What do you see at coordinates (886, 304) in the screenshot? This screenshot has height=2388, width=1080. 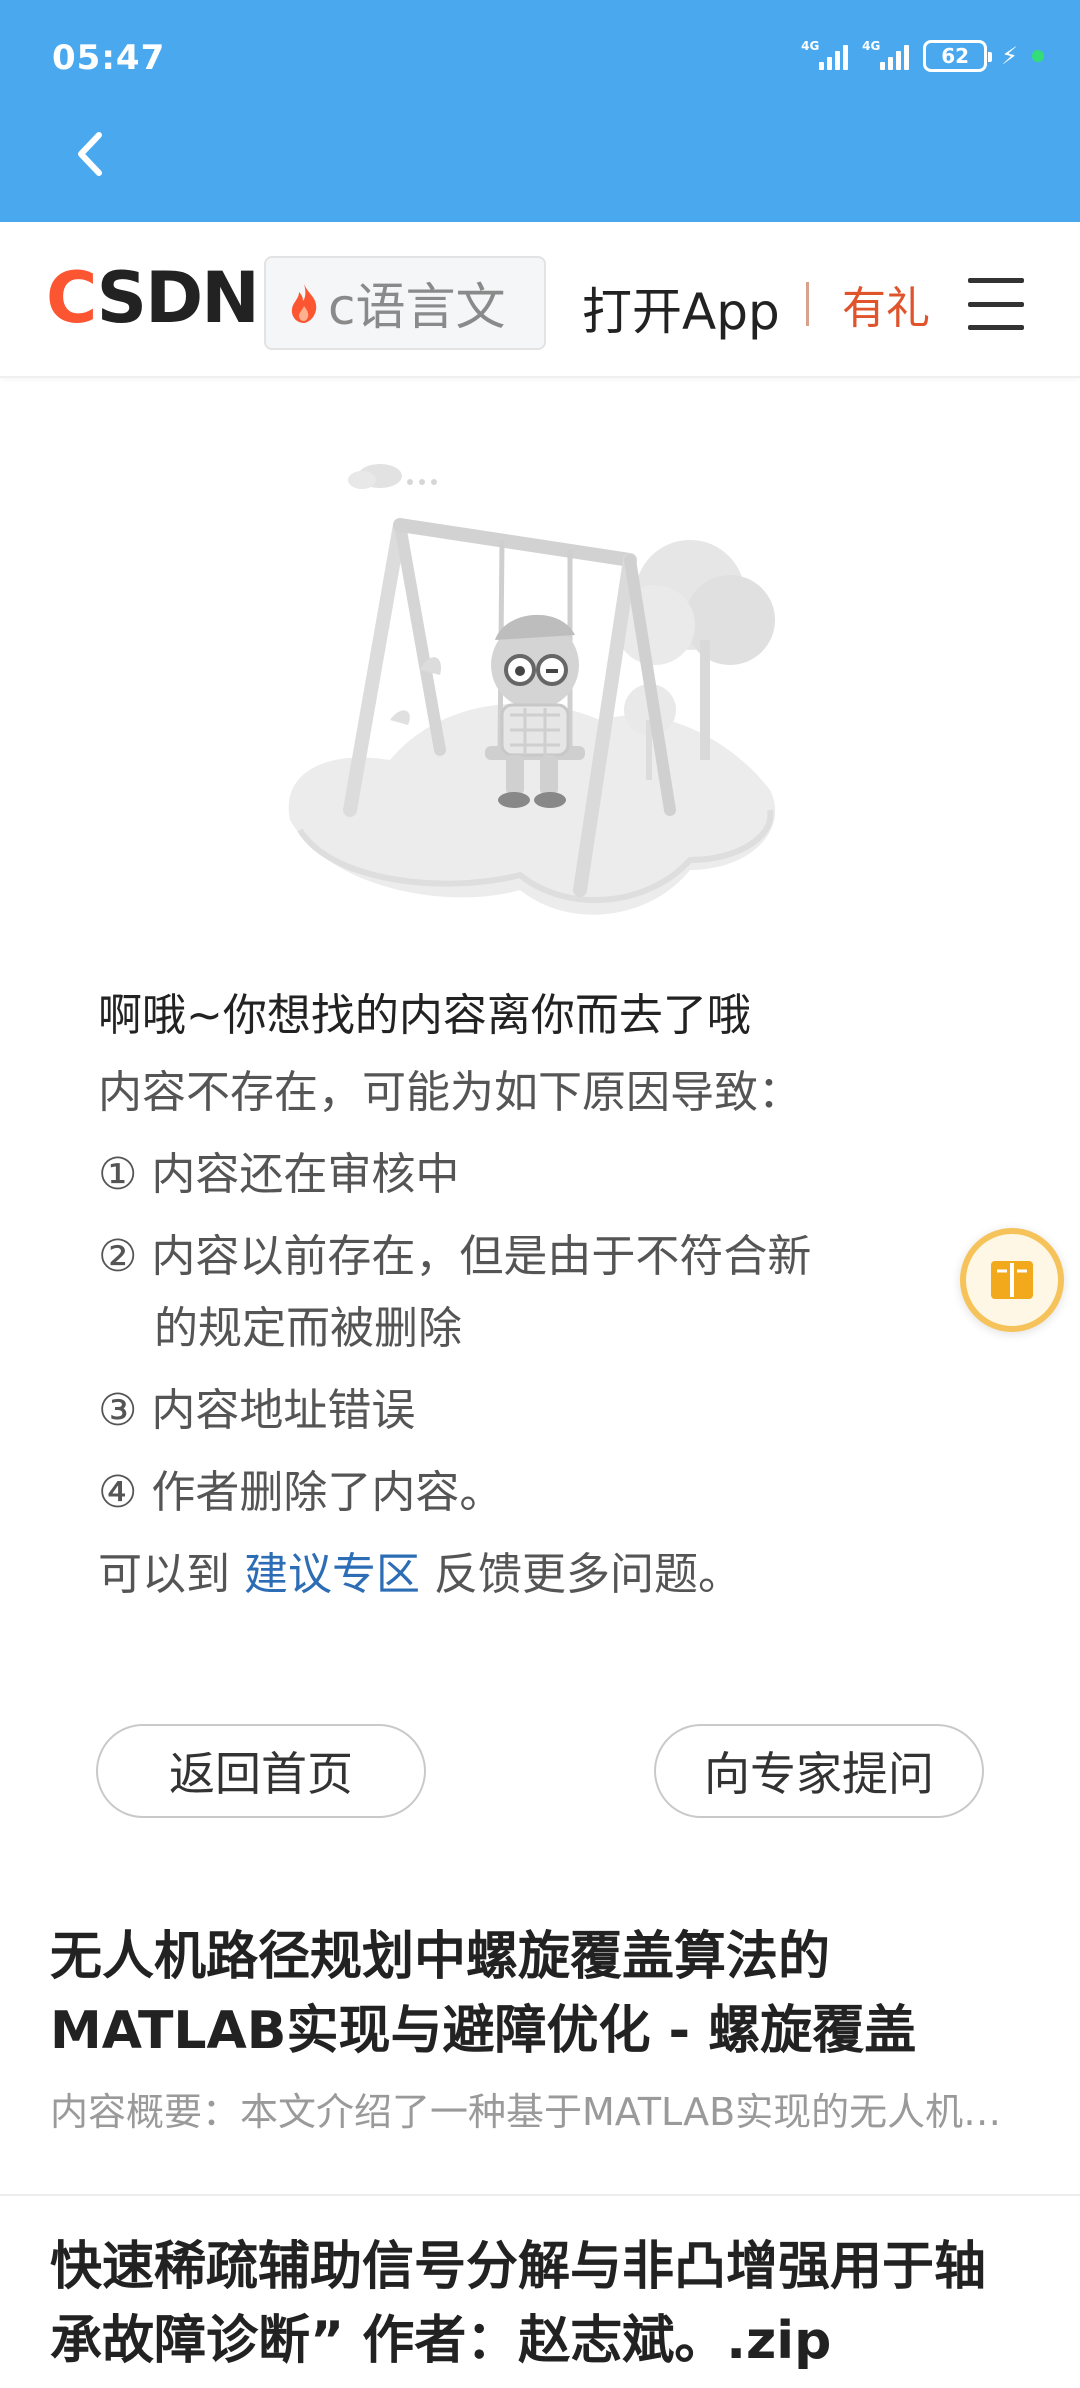 I see `gift-link: 有礼` at bounding box center [886, 304].